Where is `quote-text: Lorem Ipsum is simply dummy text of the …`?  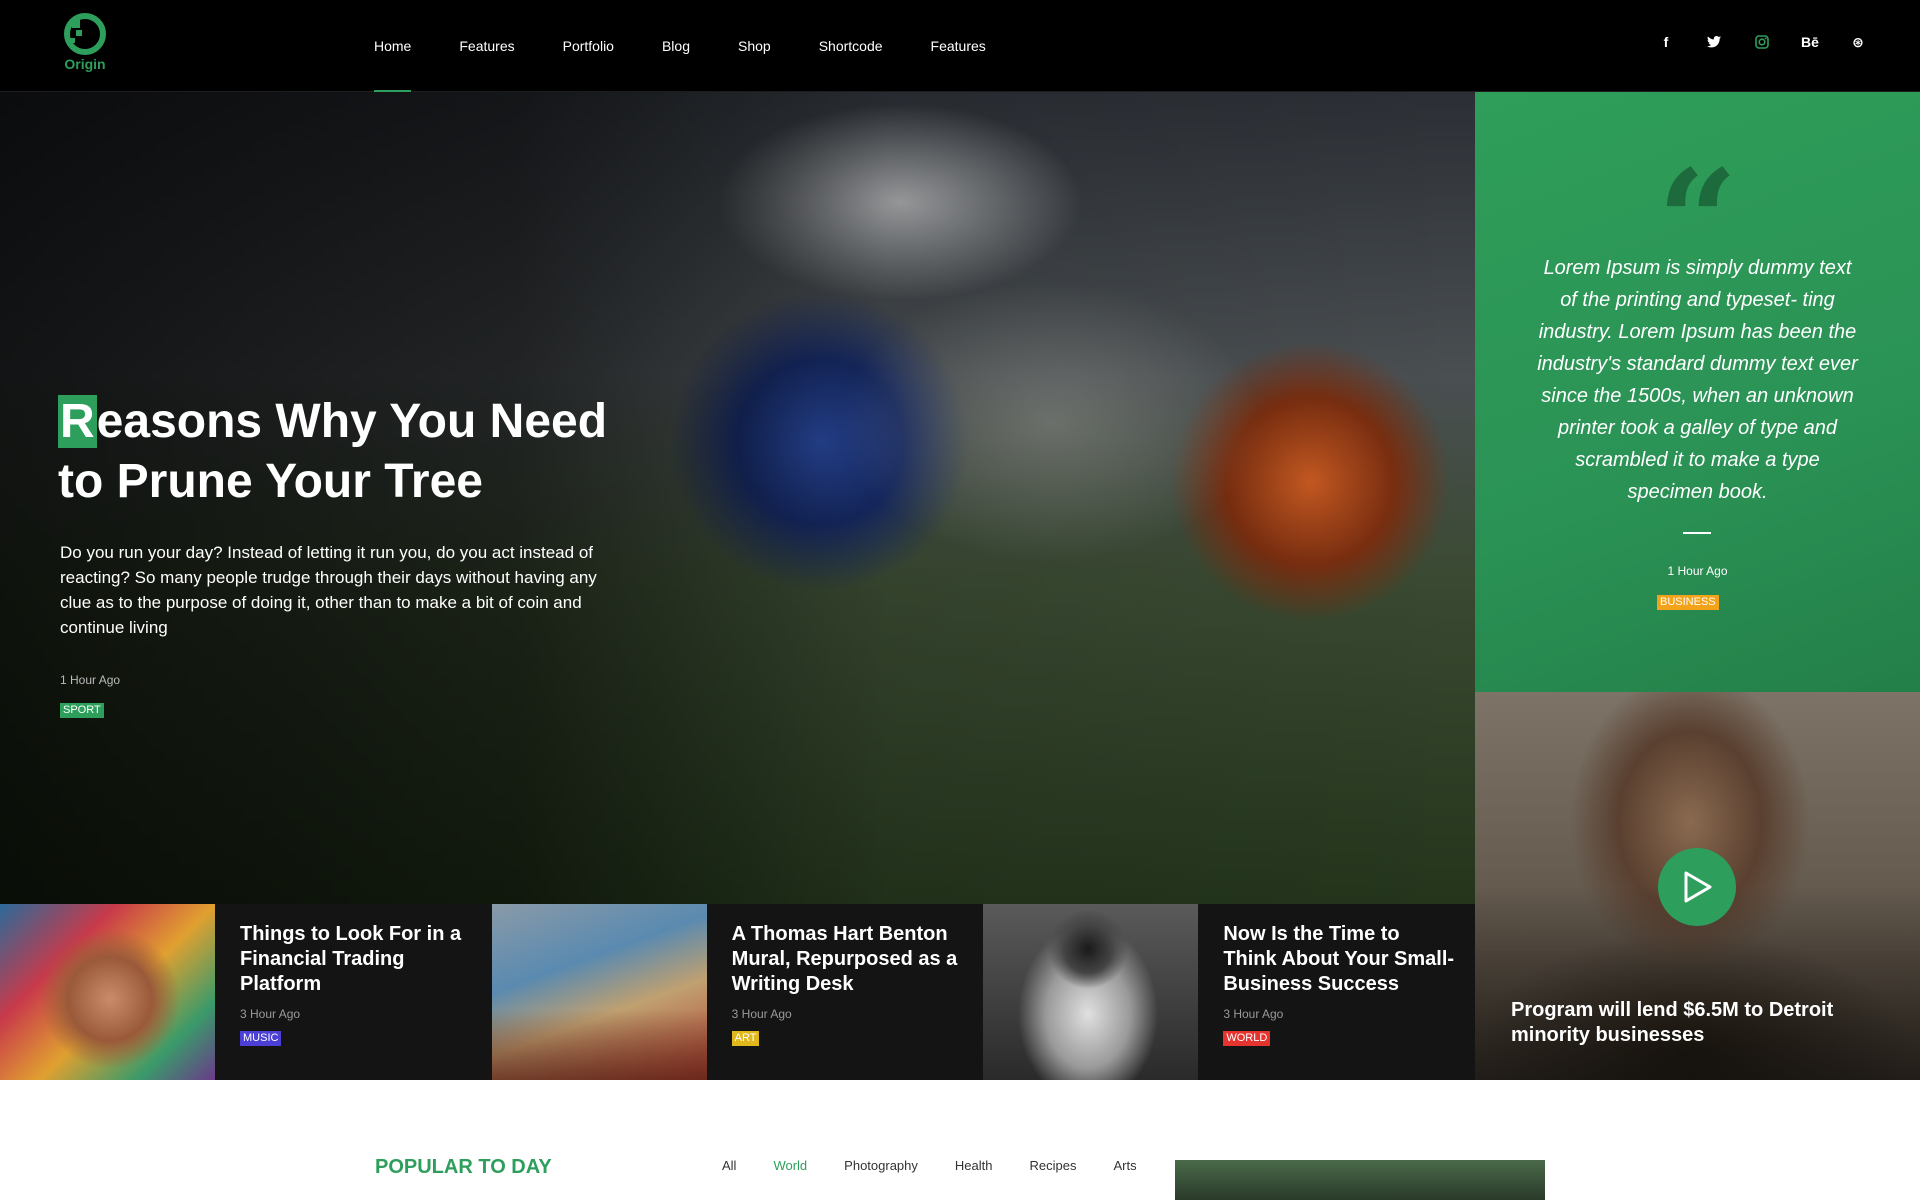 quote-text: Lorem Ipsum is simply dummy text of the … is located at coordinates (1697, 380).